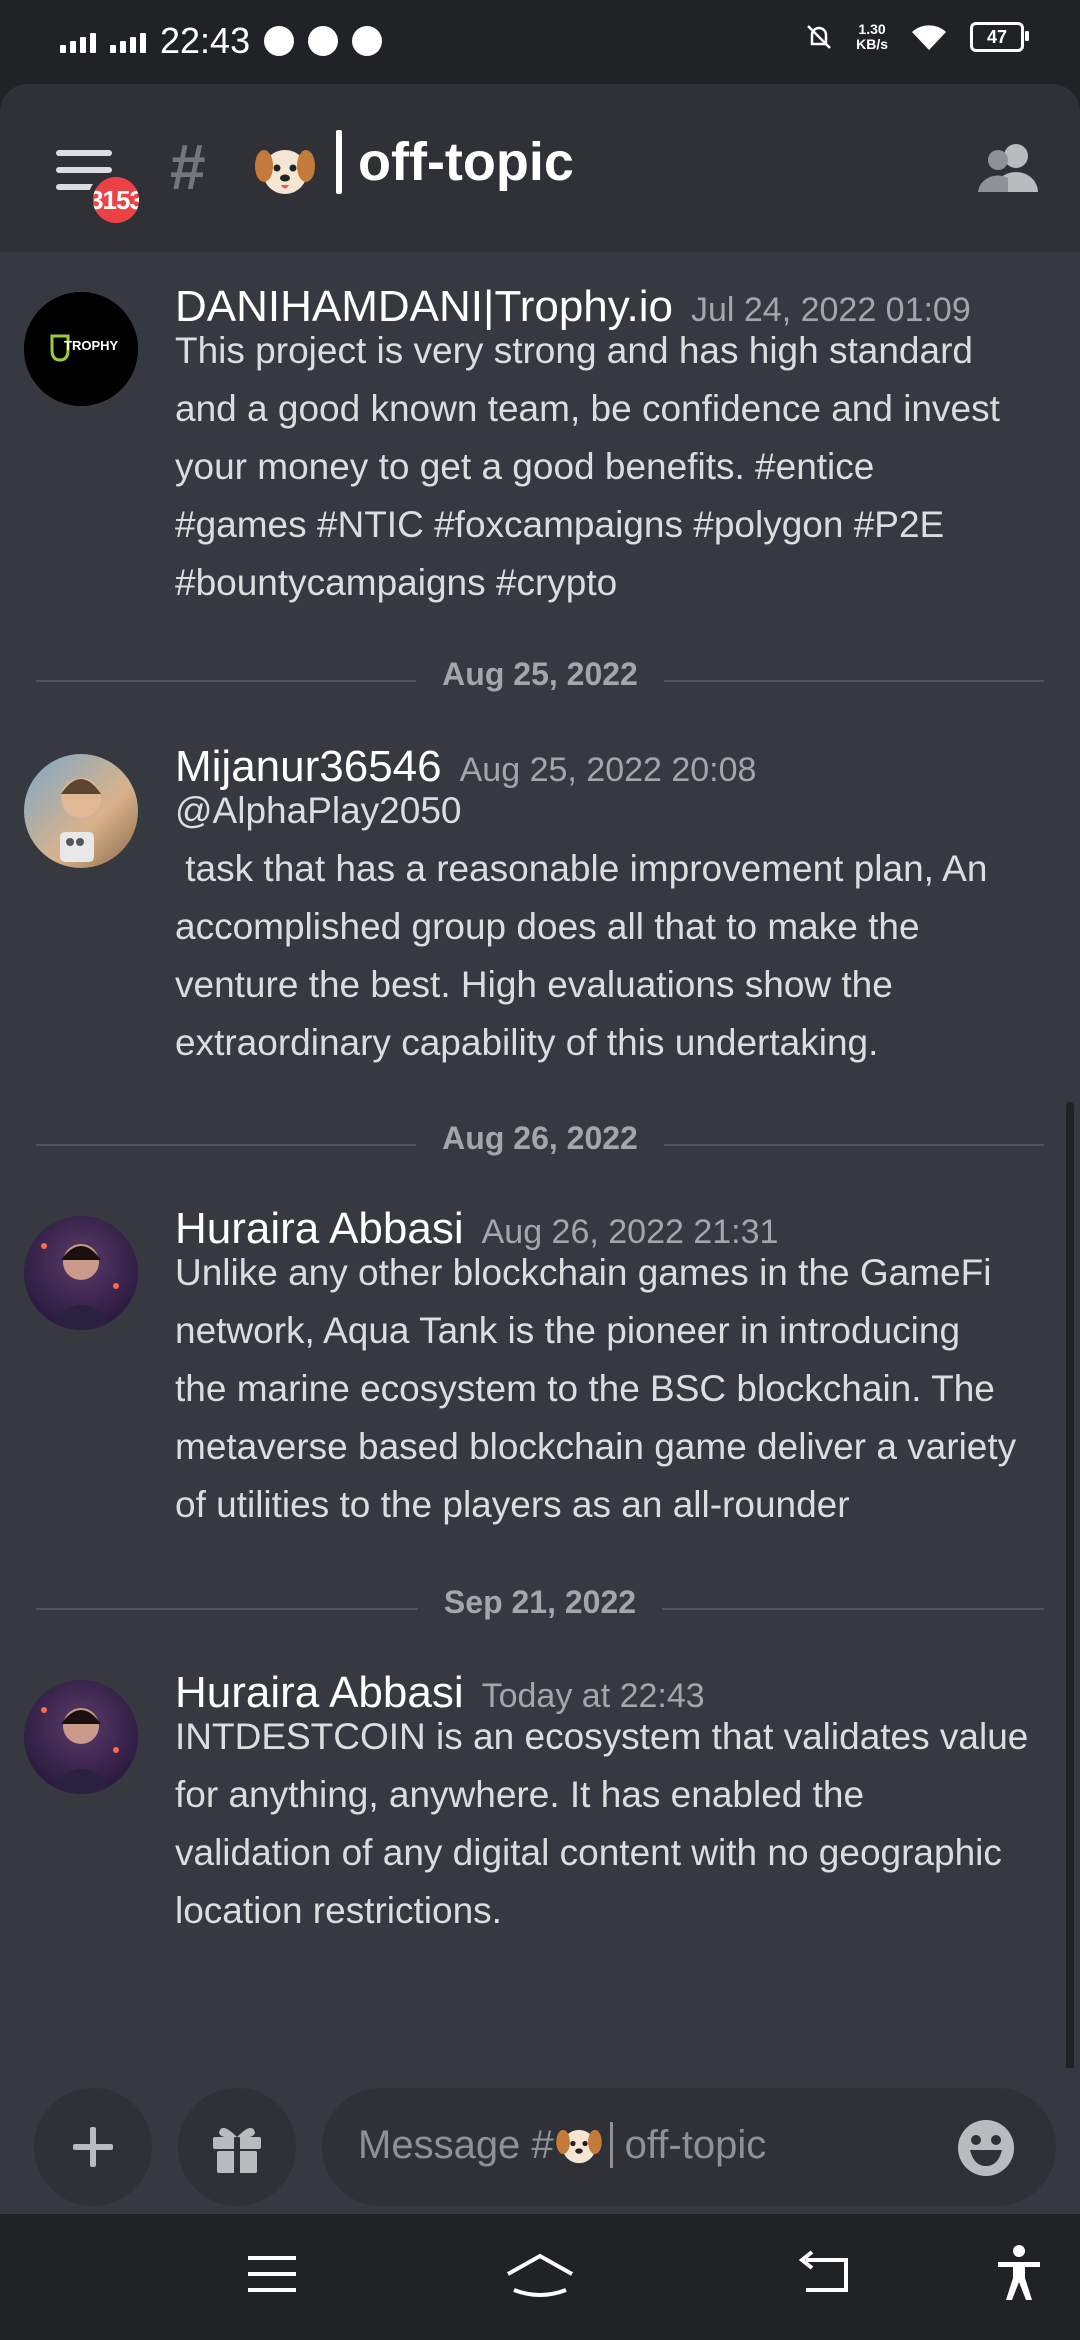 The width and height of the screenshot is (1080, 2340). I want to click on mention: @AlphaPlay2050, so click(620, 811).